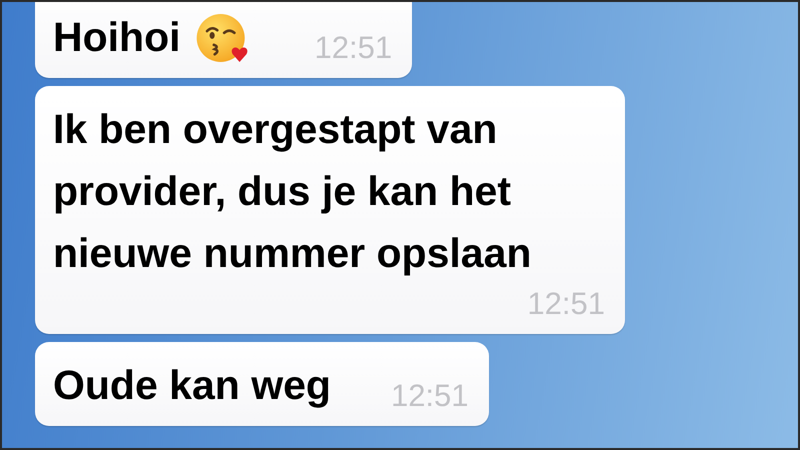 This screenshot has height=450, width=800. Describe the element at coordinates (192, 385) in the screenshot. I see `message-text: Oude kan weg` at that location.